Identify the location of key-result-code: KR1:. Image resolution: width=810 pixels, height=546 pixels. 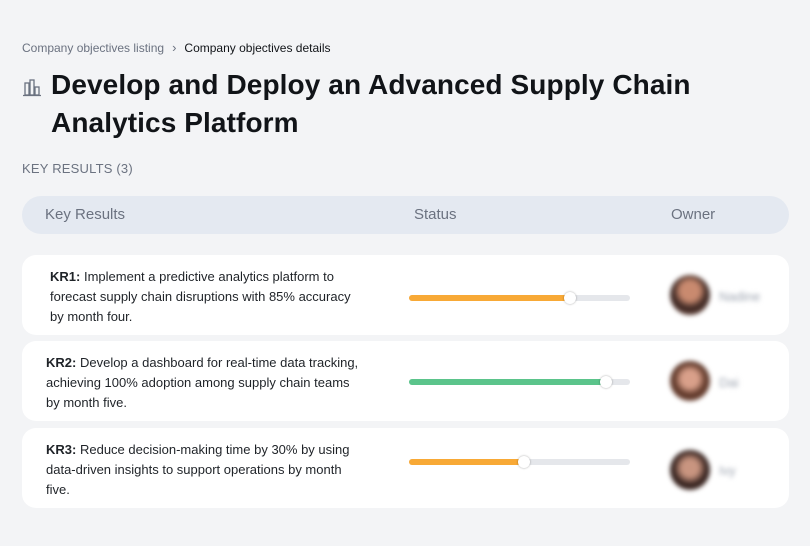
(65, 276).